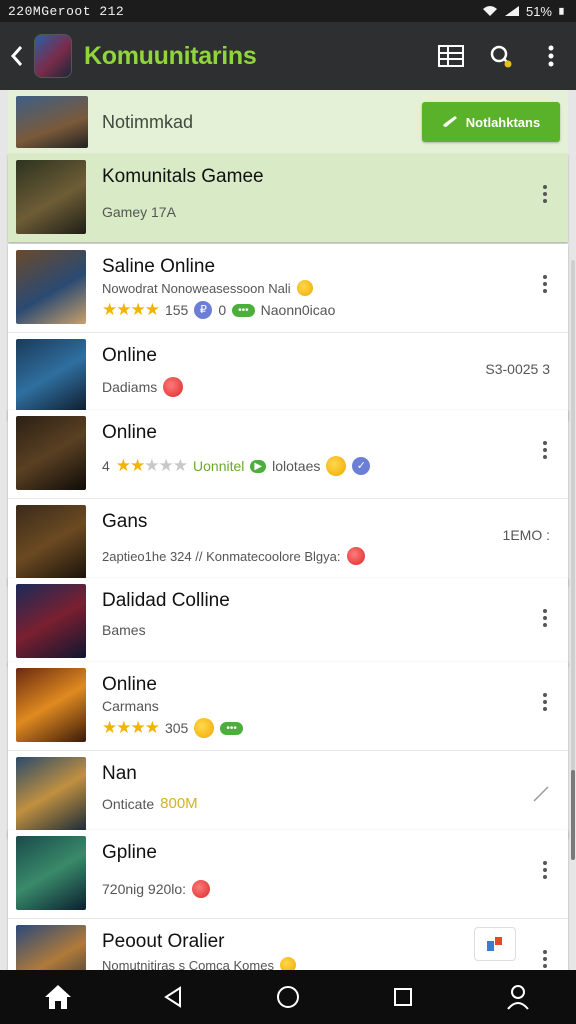 This screenshot has height=1024, width=576. I want to click on banner-thumbnail, so click(52, 122).